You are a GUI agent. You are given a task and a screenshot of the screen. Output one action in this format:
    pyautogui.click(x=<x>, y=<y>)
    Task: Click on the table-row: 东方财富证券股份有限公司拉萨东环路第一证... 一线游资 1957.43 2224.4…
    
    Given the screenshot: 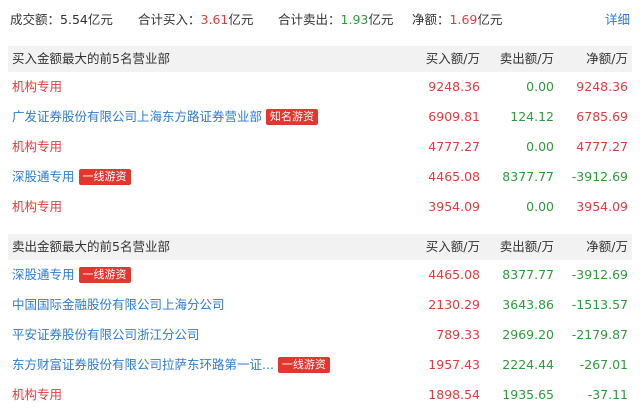 What is the action you would take?
    pyautogui.click(x=320, y=365)
    